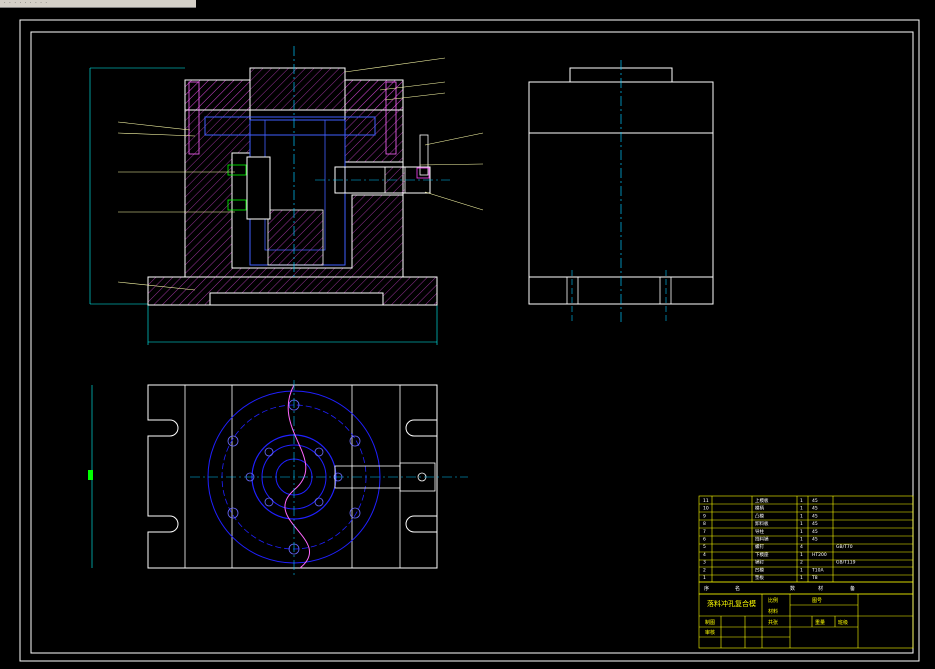  Describe the element at coordinates (814, 578) in the screenshot. I see `bom-cell-mat: T8` at that location.